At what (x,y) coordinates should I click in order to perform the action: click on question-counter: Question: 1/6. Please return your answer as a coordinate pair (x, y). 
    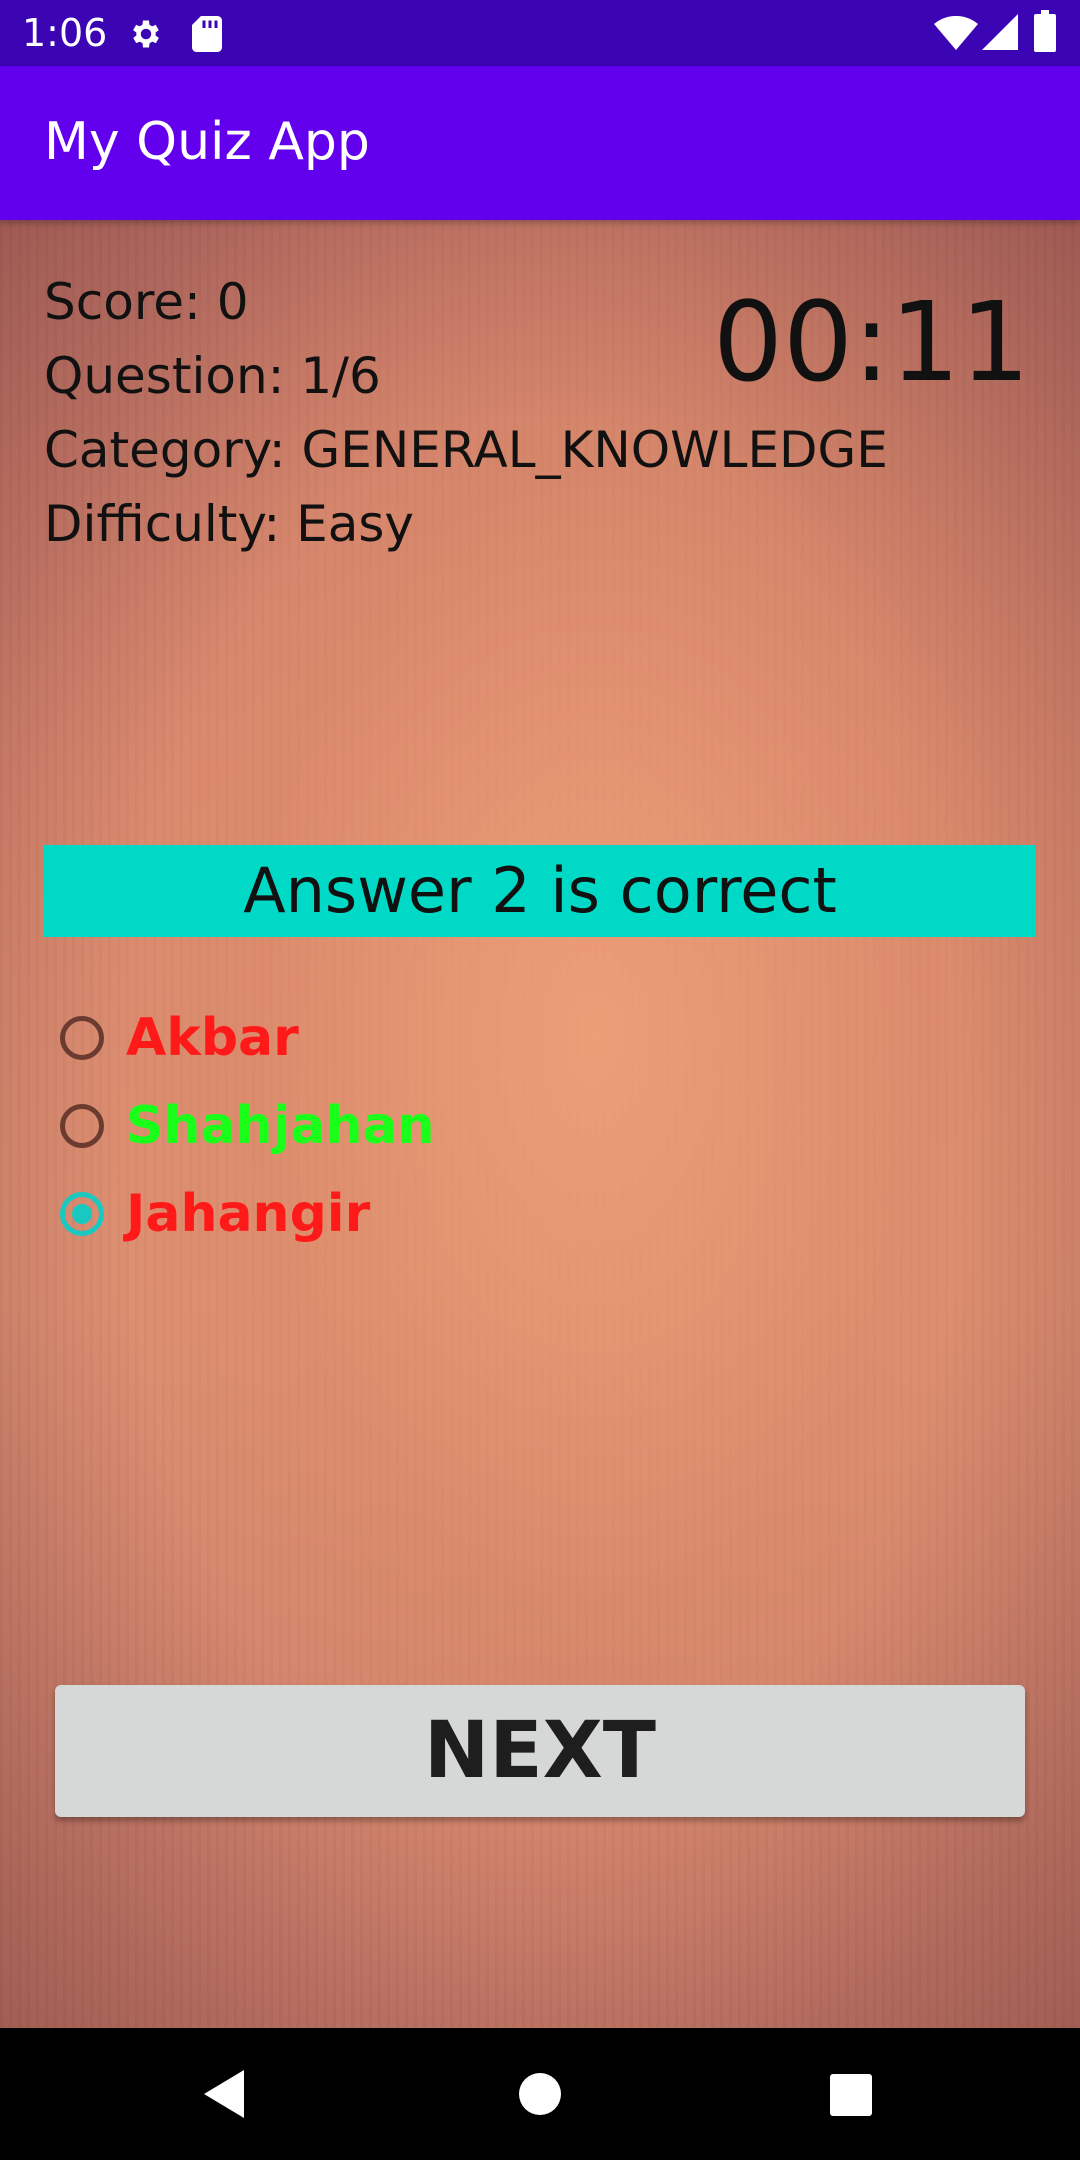
    Looking at the image, I should click on (212, 376).